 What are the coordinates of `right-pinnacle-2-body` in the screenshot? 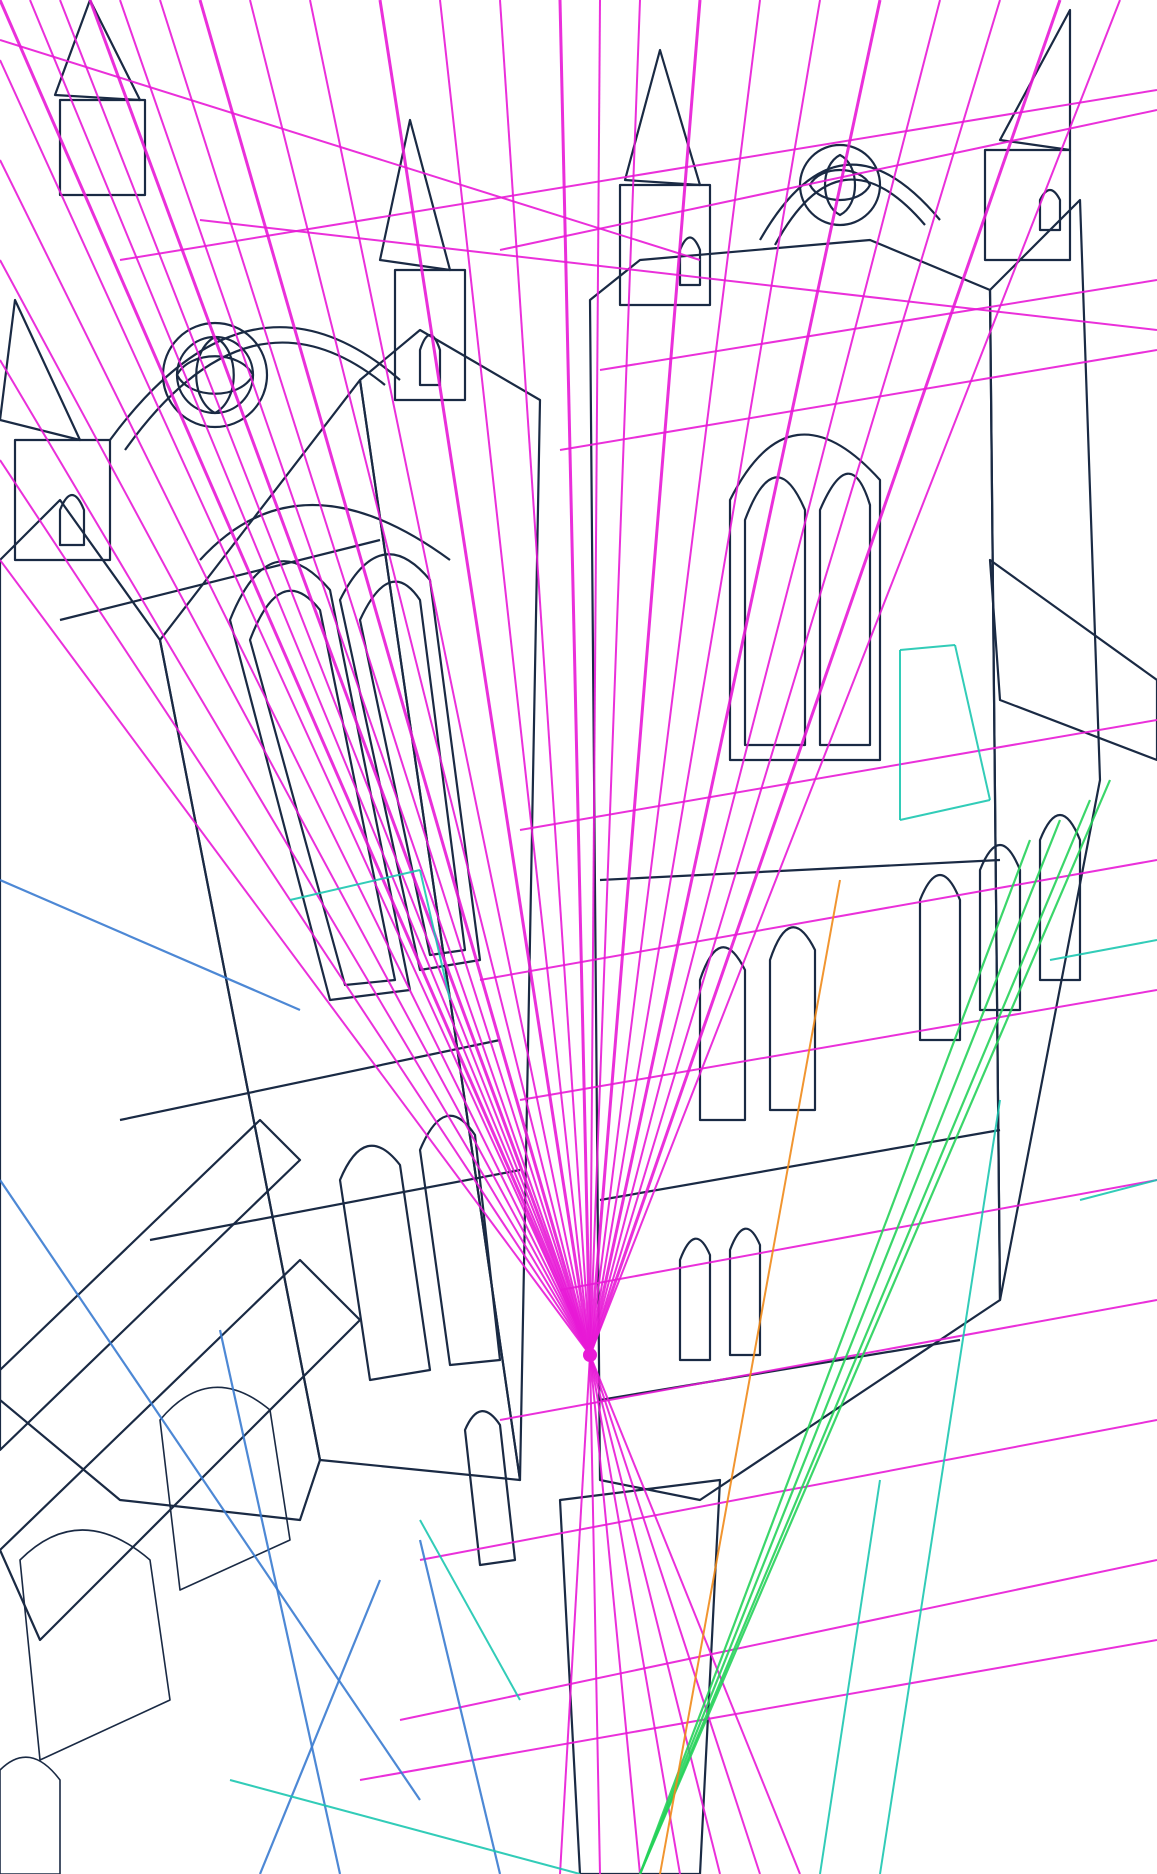 It's located at (1027, 205).